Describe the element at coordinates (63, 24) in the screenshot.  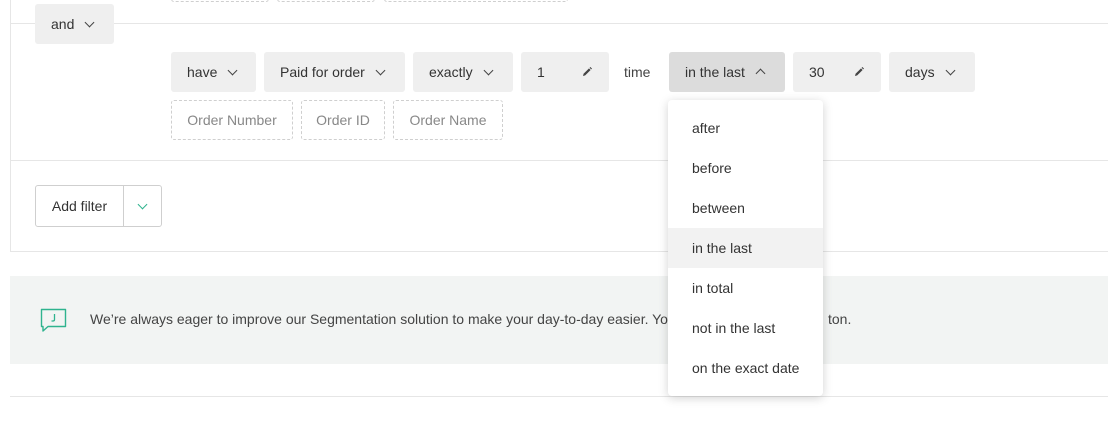
I see `join-operator-label: and` at that location.